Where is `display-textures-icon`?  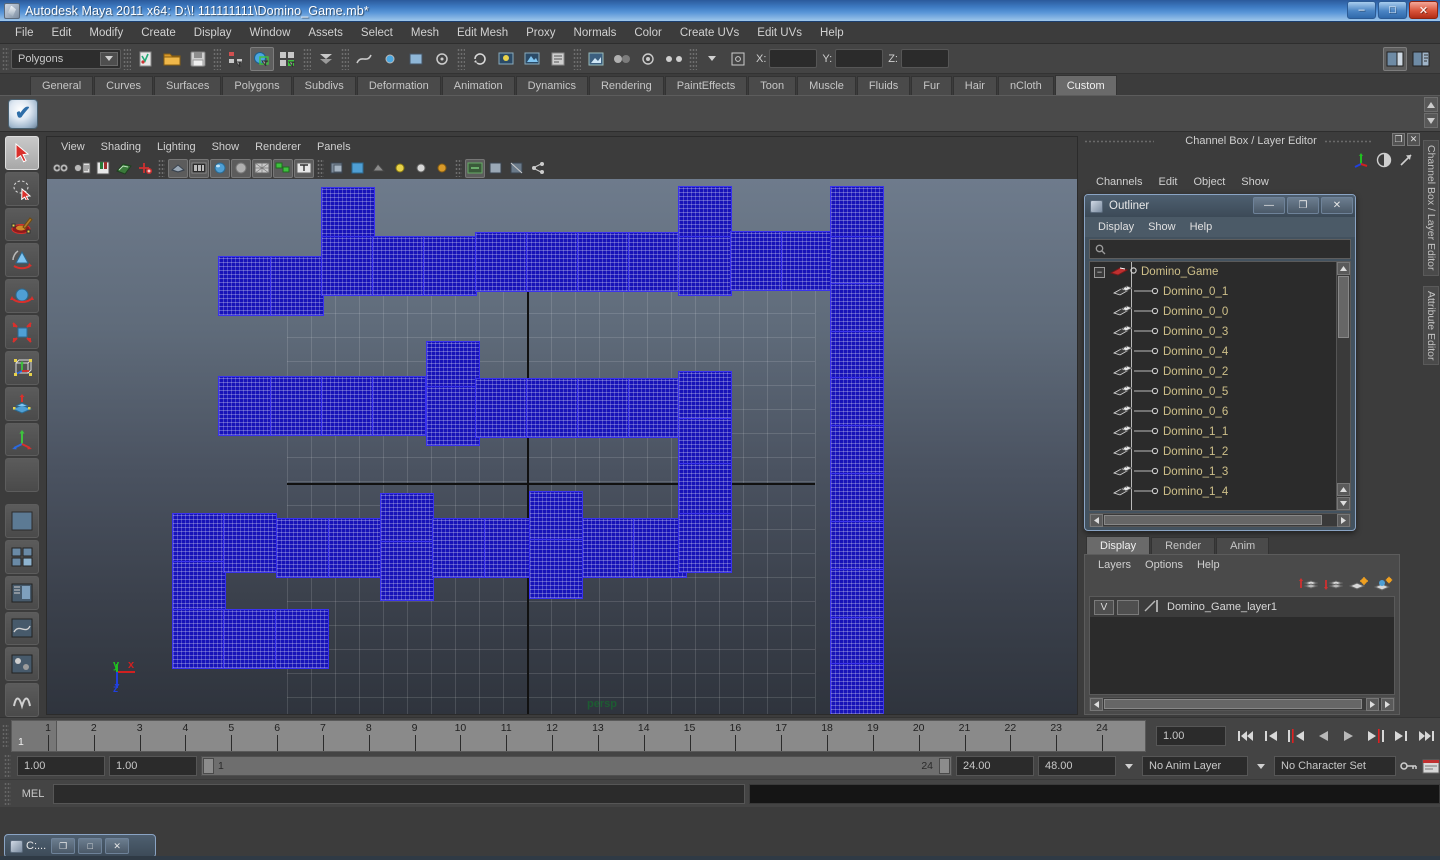
display-textures-icon is located at coordinates (379, 168).